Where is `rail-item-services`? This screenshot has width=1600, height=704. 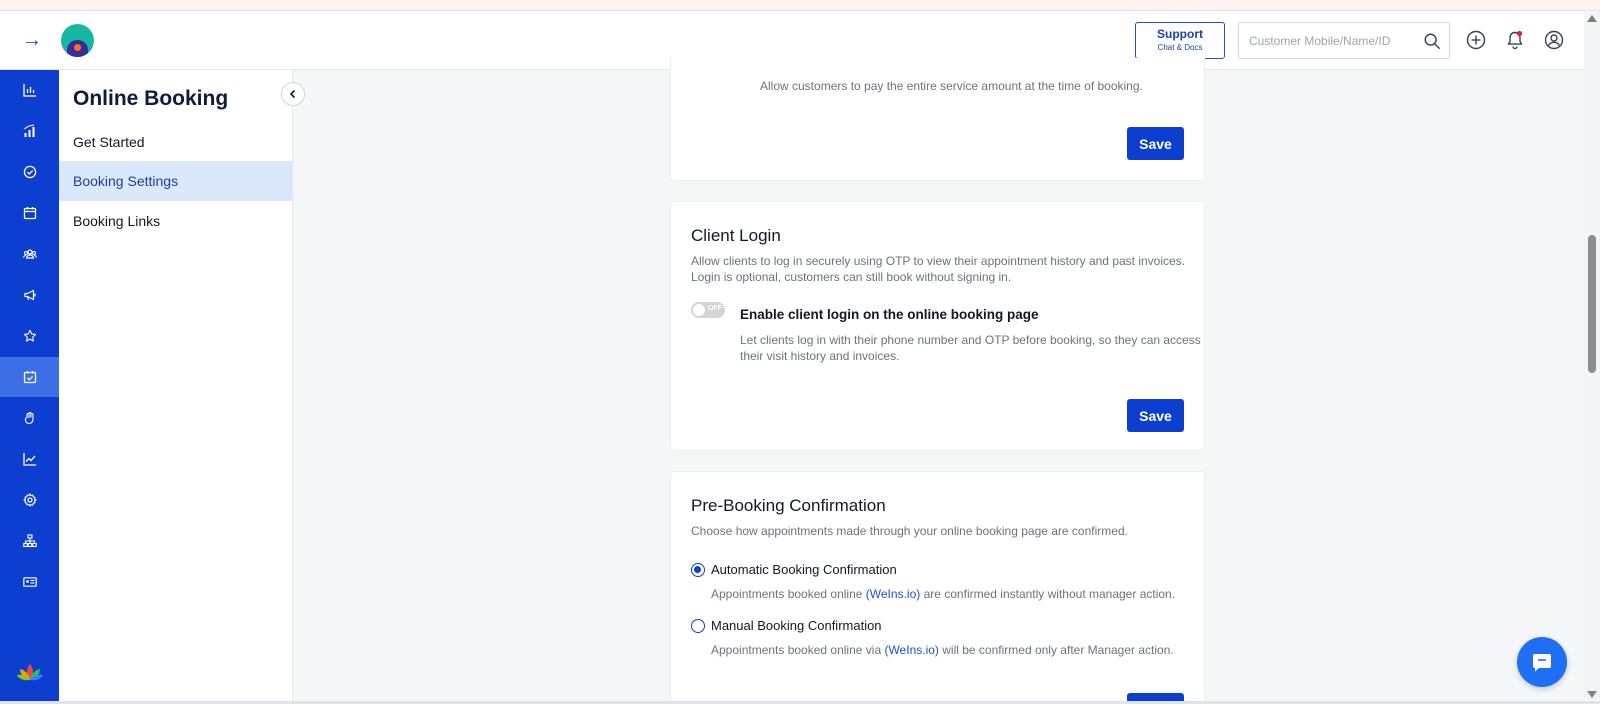 rail-item-services is located at coordinates (29, 418).